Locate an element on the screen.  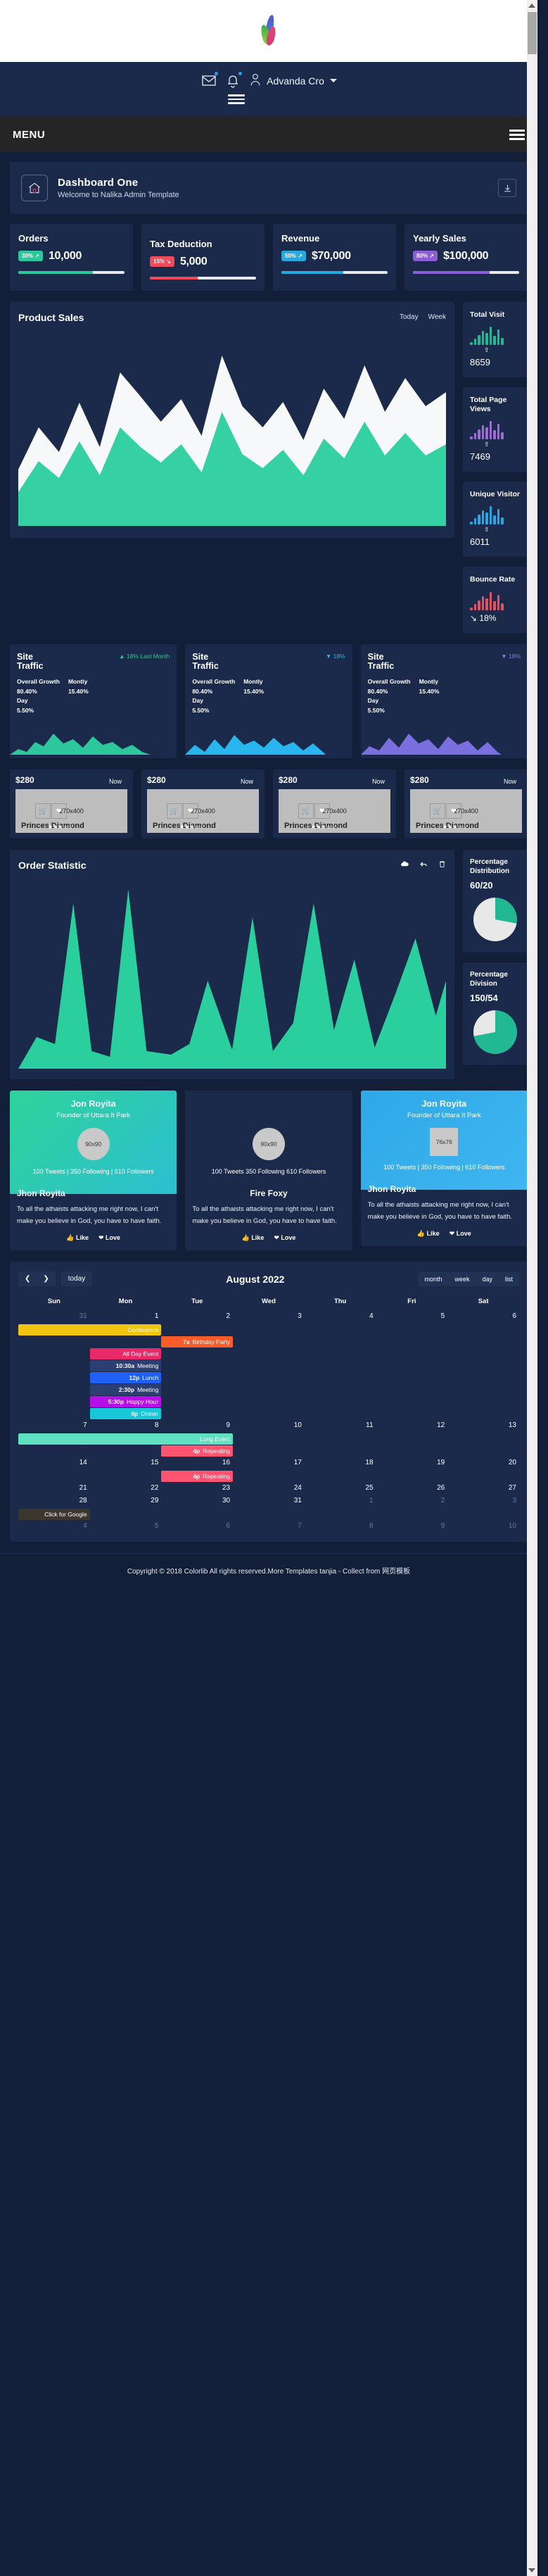
download-icon is located at coordinates (507, 188).